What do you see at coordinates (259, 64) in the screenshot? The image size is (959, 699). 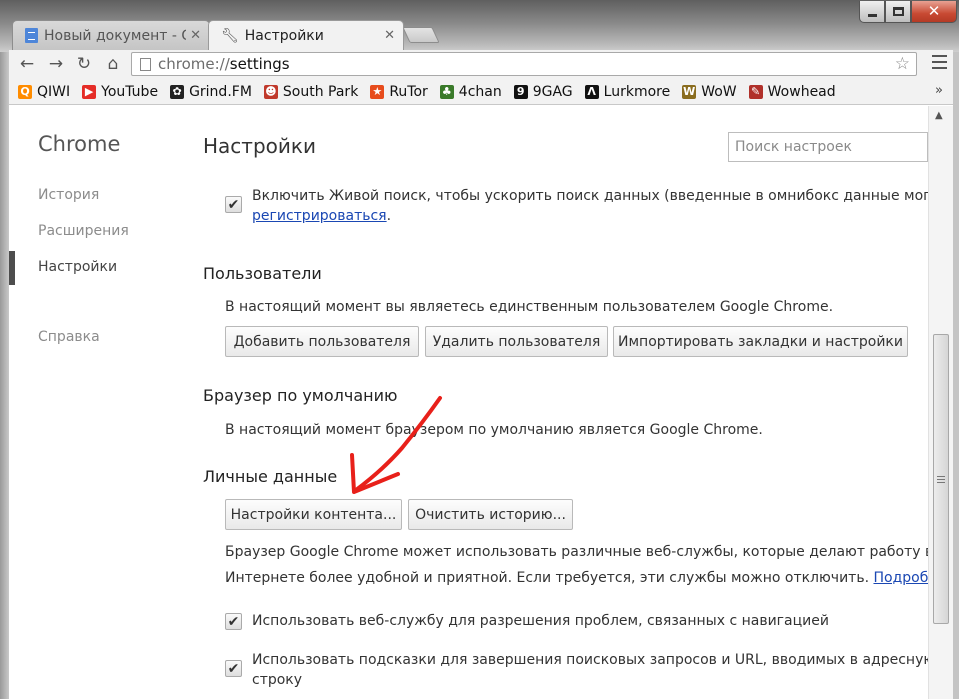 I see `url-host: settings` at bounding box center [259, 64].